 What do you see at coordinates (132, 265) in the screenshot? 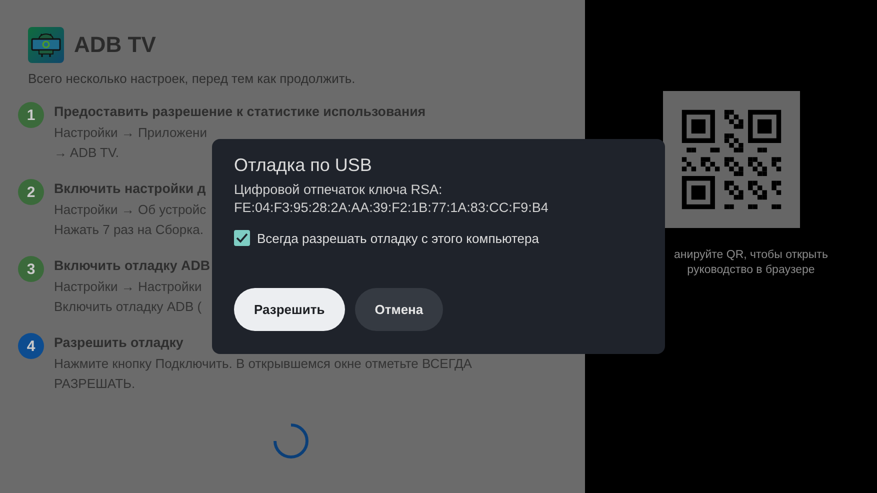
I see `step-title: Включить отладку ADB` at bounding box center [132, 265].